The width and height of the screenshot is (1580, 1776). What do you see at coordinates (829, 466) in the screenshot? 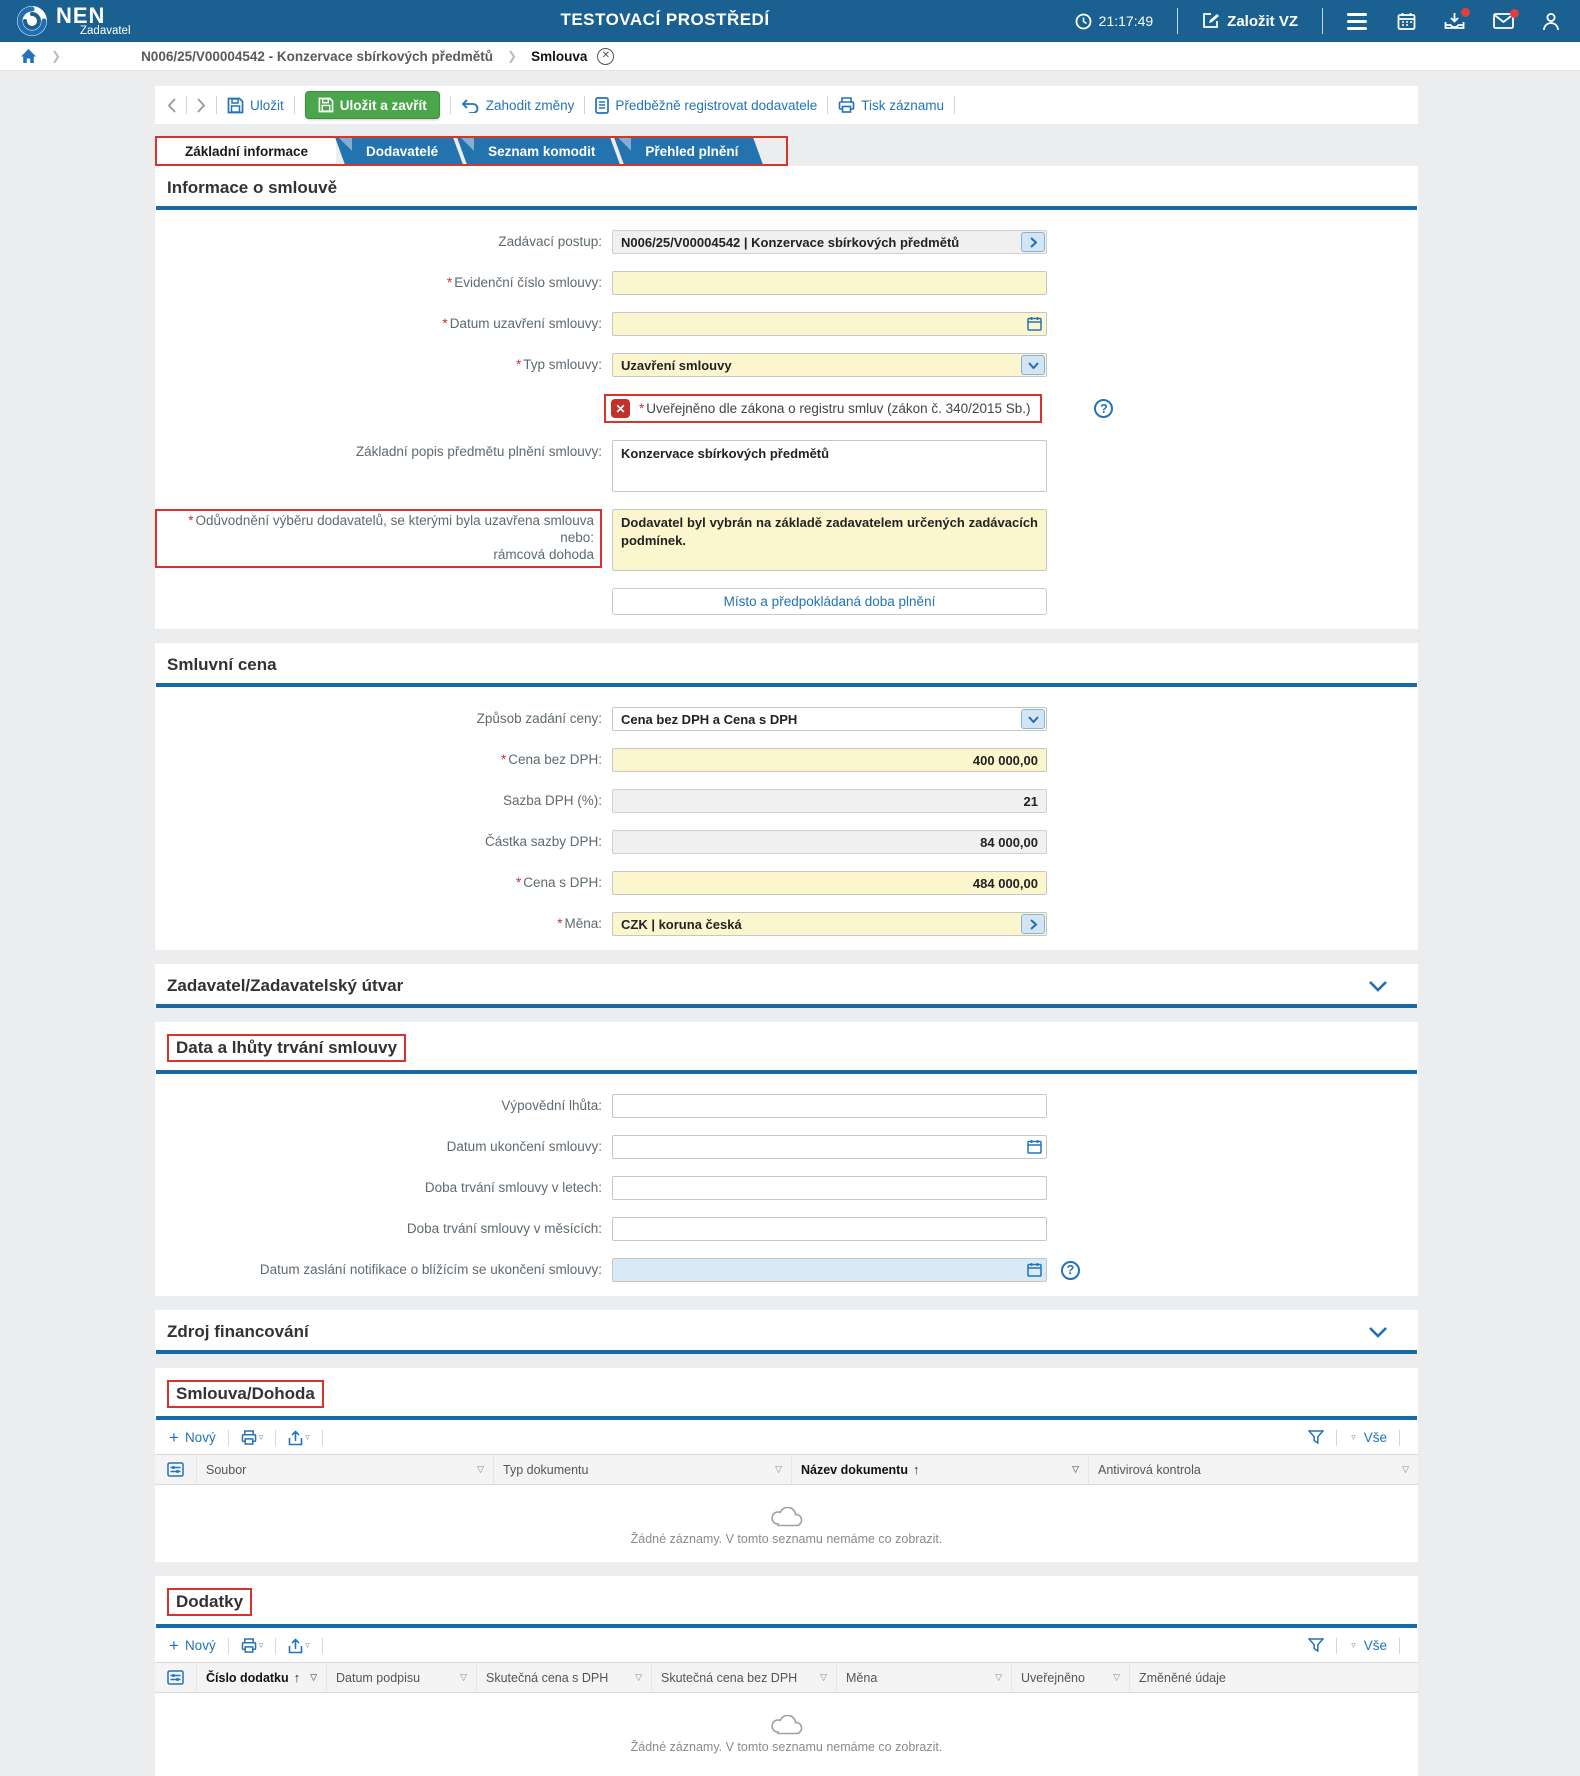
I see `popis-predmetu-textarea: Konzervace sbírkových předmětů` at bounding box center [829, 466].